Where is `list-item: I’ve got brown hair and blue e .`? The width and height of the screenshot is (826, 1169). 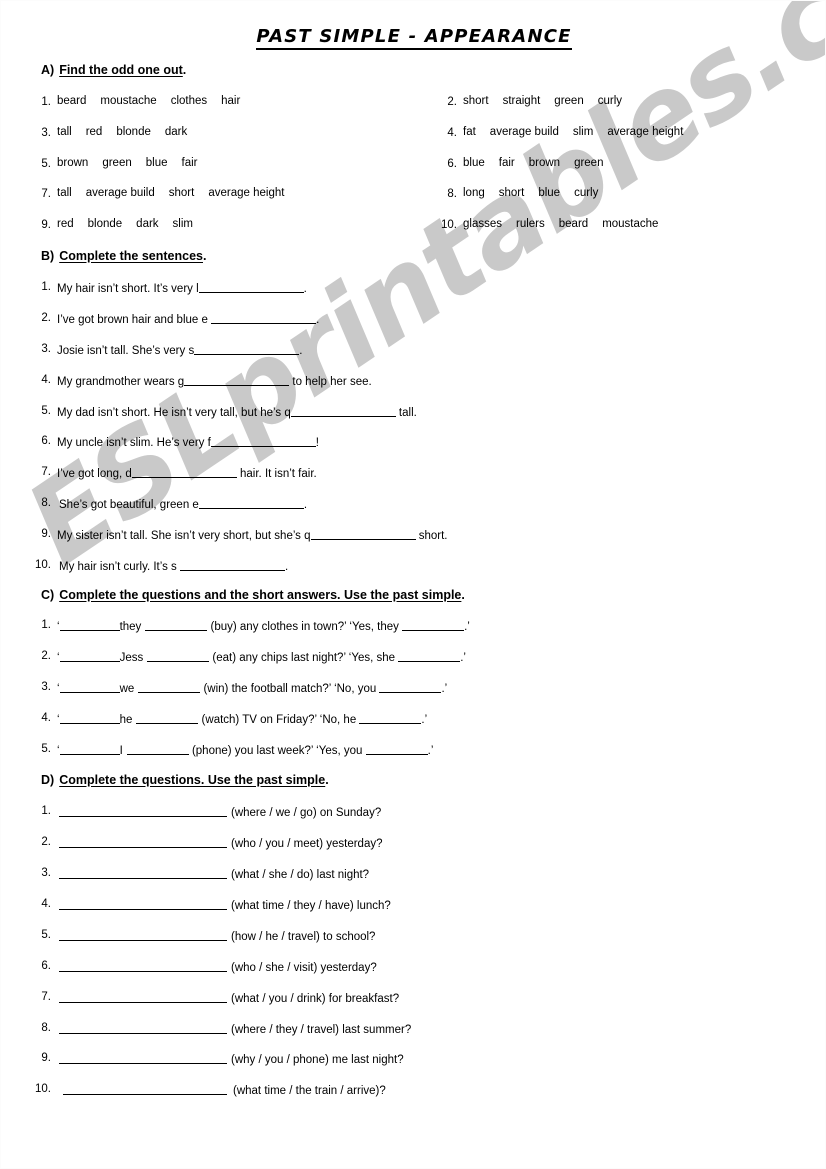
list-item: I’ve got brown hair and blue e . is located at coordinates (188, 319).